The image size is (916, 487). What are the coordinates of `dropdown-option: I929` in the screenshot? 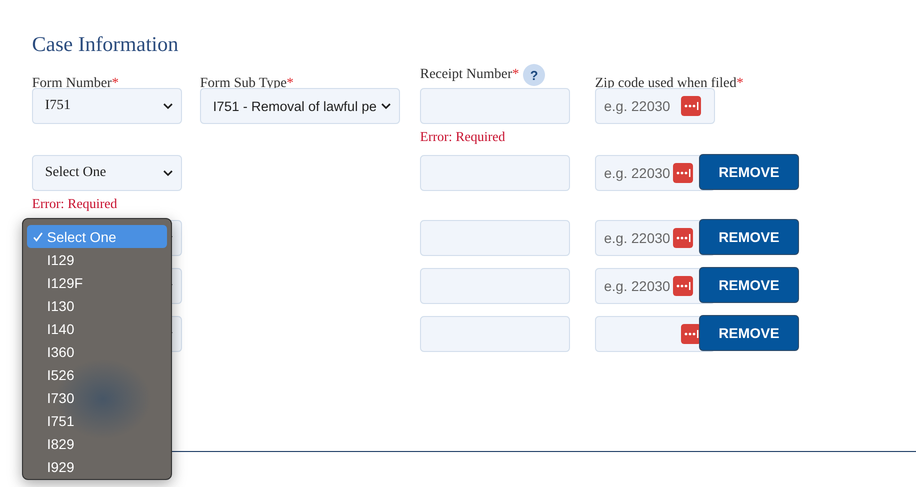 It's located at (97, 466).